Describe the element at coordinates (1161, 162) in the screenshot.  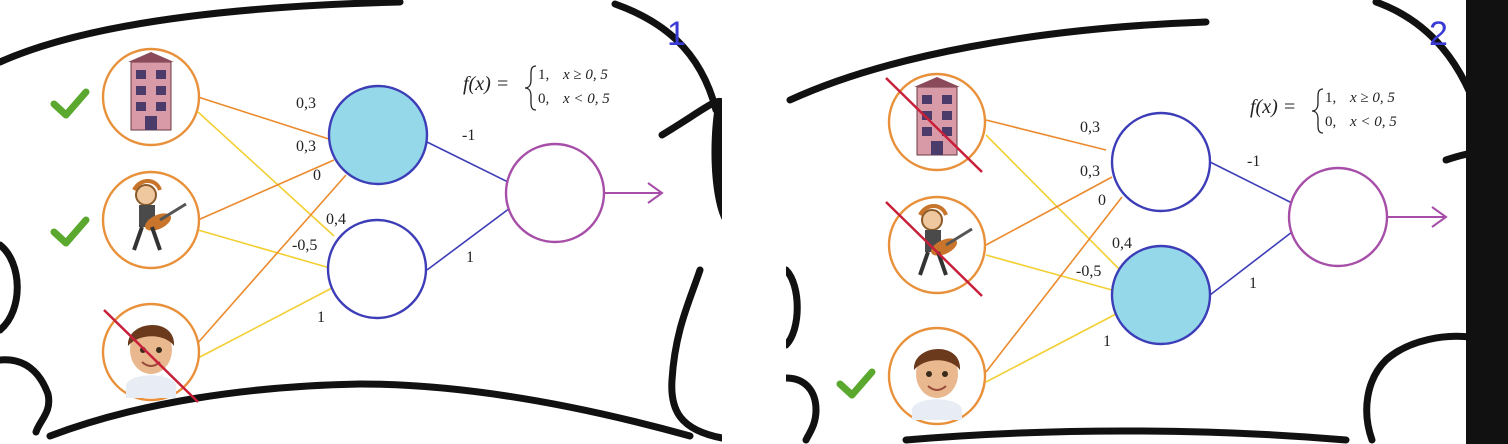
I see `hidden-node-top` at that location.